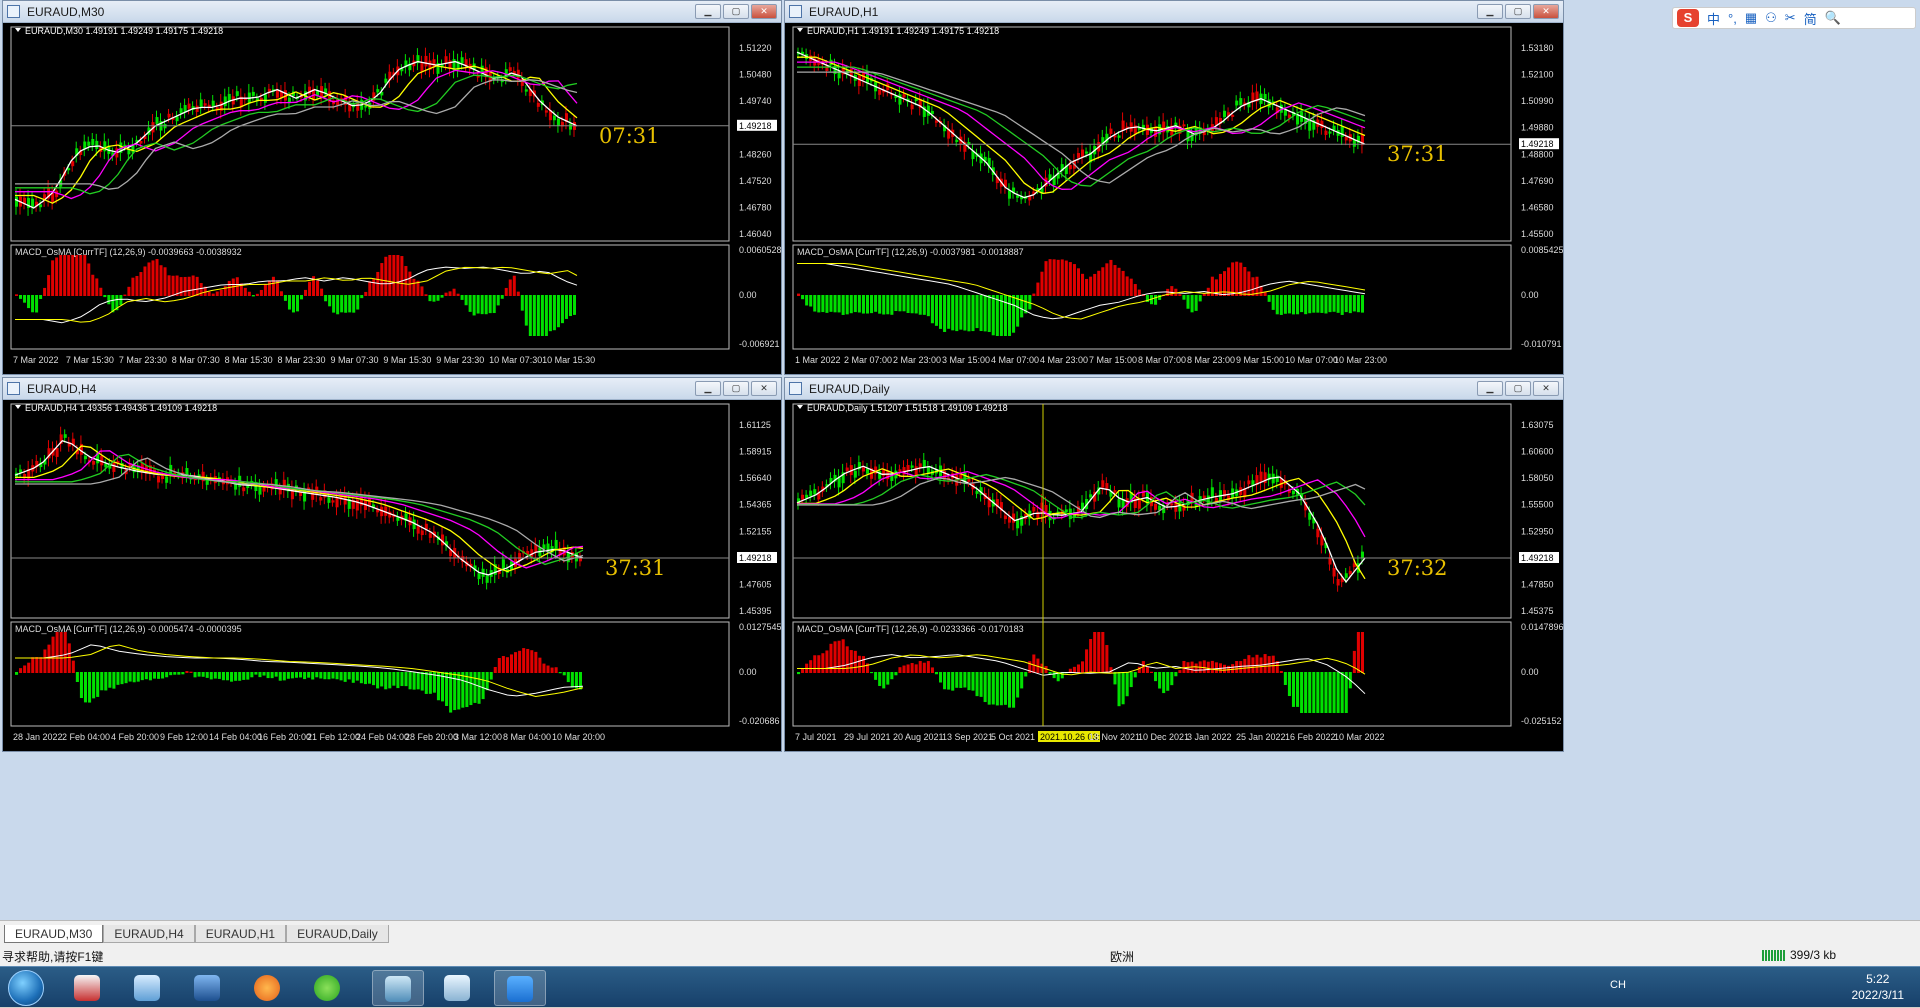 Image resolution: width=1920 pixels, height=1008 pixels. What do you see at coordinates (392, 12) in the screenshot?
I see `window-titlebar: EURAUD,M30 ▁ ▢ ✕` at bounding box center [392, 12].